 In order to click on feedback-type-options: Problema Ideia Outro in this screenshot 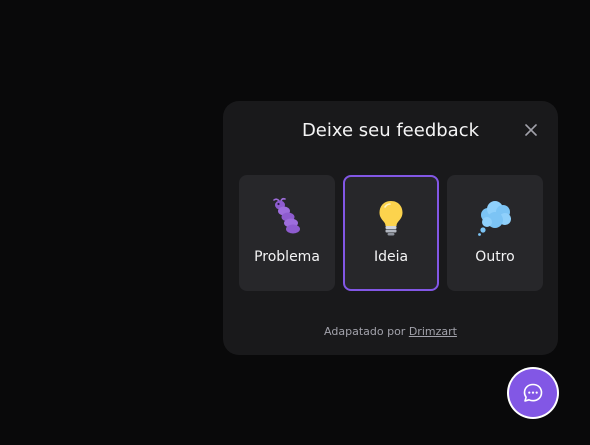, I will do `click(391, 233)`.